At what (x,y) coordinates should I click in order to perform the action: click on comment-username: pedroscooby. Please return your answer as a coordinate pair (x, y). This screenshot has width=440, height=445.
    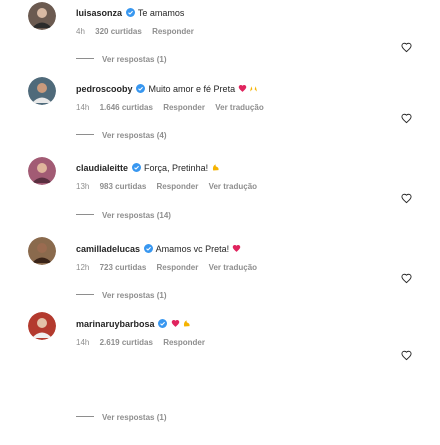
    Looking at the image, I should click on (104, 89).